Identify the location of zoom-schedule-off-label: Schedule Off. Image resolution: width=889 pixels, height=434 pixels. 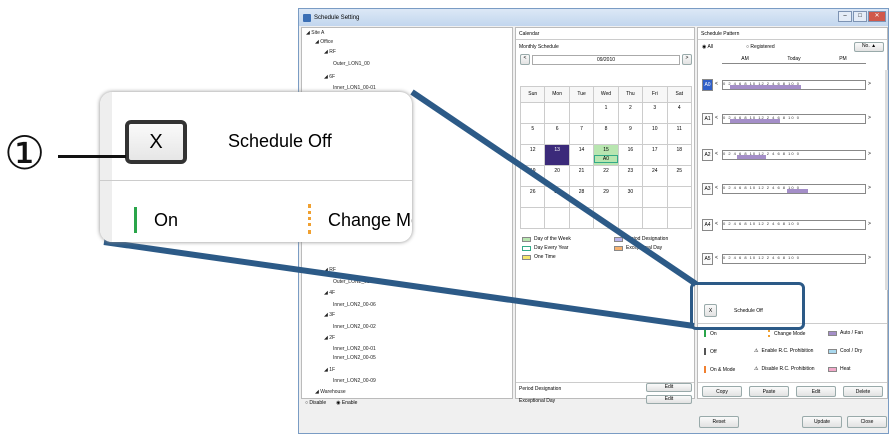
(280, 141).